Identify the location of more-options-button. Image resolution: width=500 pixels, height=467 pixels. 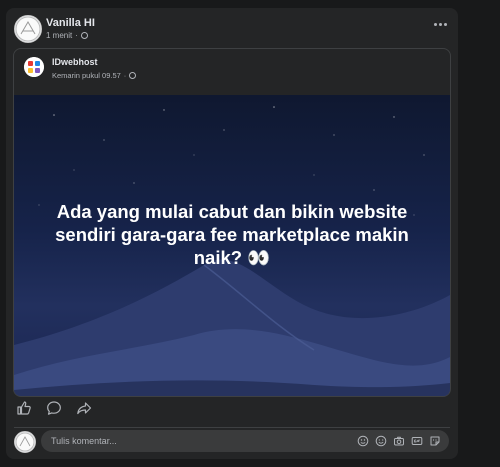
(440, 24).